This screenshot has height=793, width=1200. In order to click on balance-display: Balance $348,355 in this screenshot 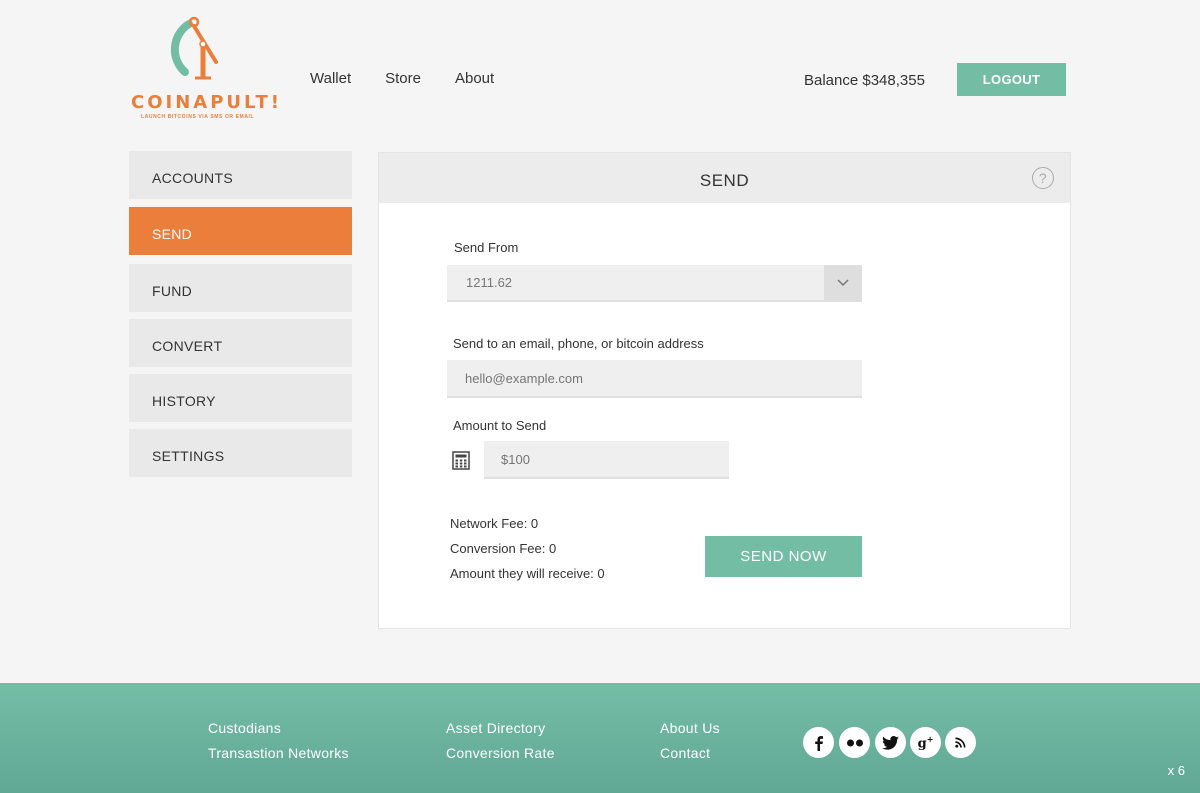, I will do `click(864, 80)`.